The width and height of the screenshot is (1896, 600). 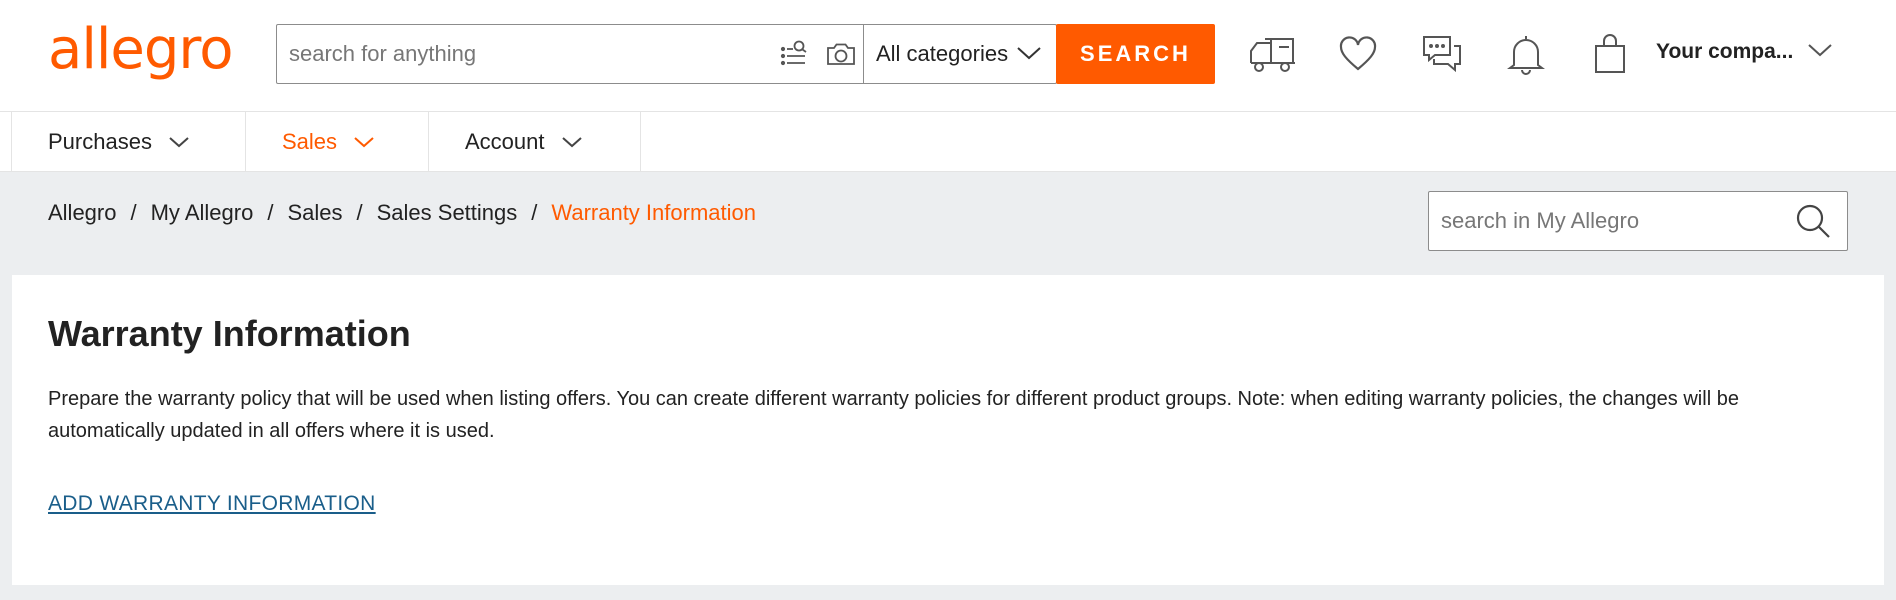 What do you see at coordinates (528, 54) in the screenshot?
I see `search-input` at bounding box center [528, 54].